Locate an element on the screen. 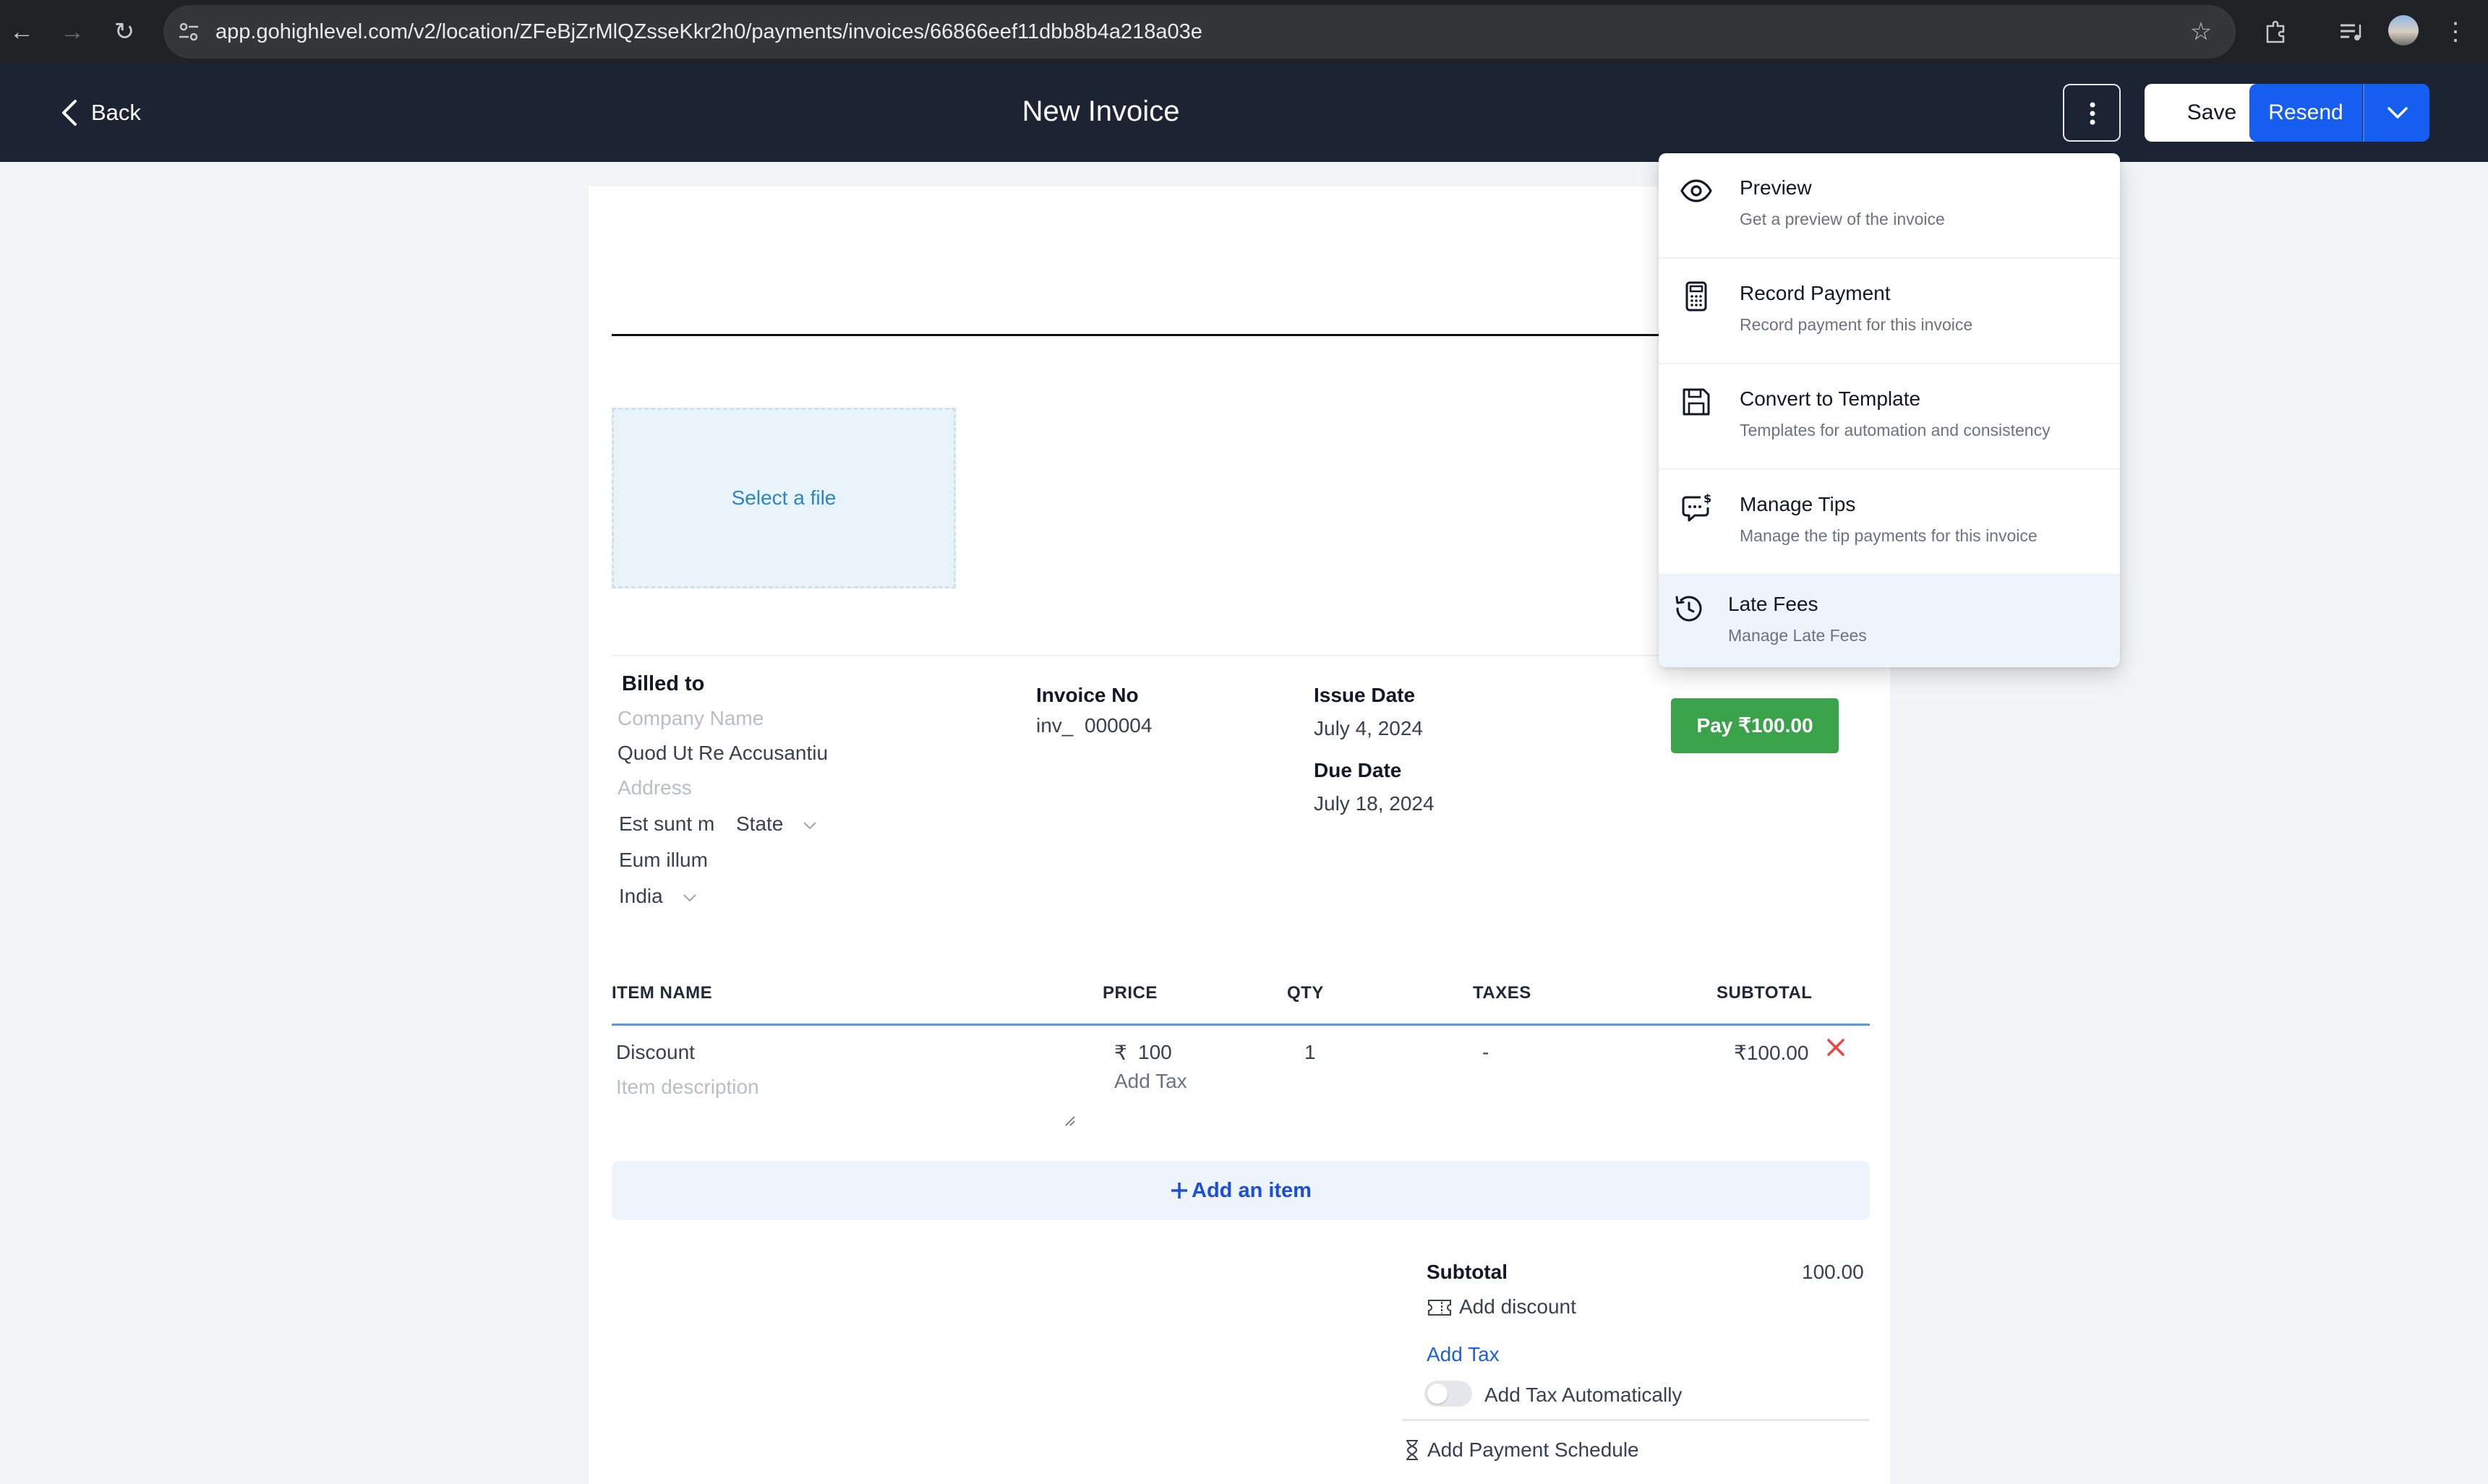 This screenshot has height=1484, width=2488. bookmark-star-icon: ☆ is located at coordinates (2201, 32).